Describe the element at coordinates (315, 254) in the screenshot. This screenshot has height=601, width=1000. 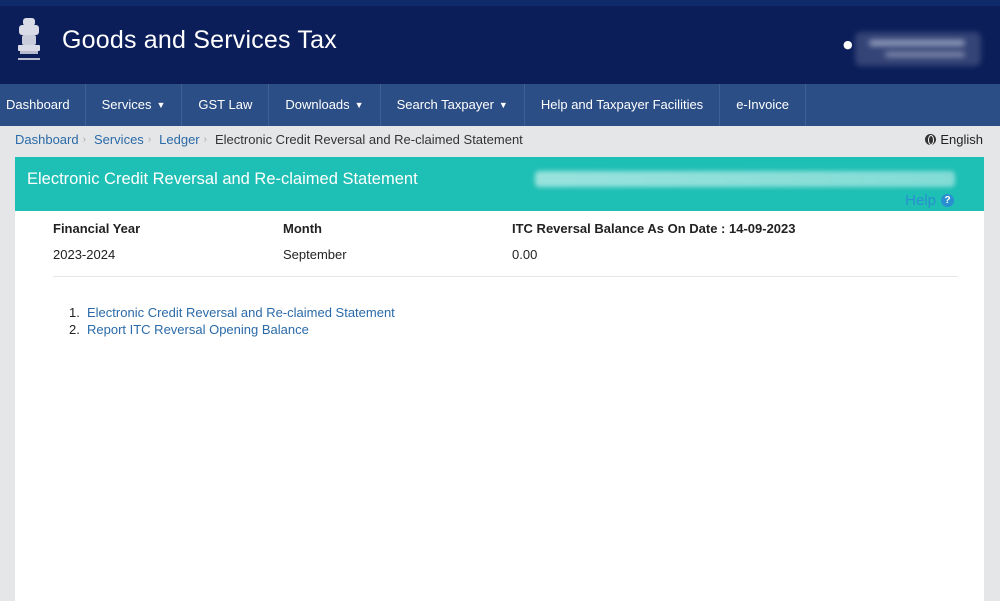
I see `month-value: September` at that location.